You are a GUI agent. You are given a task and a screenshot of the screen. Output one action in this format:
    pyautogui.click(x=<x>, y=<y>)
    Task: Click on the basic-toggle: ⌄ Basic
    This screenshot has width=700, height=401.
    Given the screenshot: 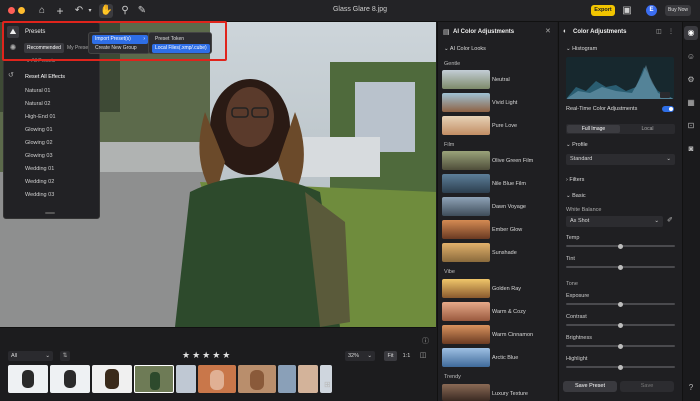 What is the action you would take?
    pyautogui.click(x=576, y=196)
    